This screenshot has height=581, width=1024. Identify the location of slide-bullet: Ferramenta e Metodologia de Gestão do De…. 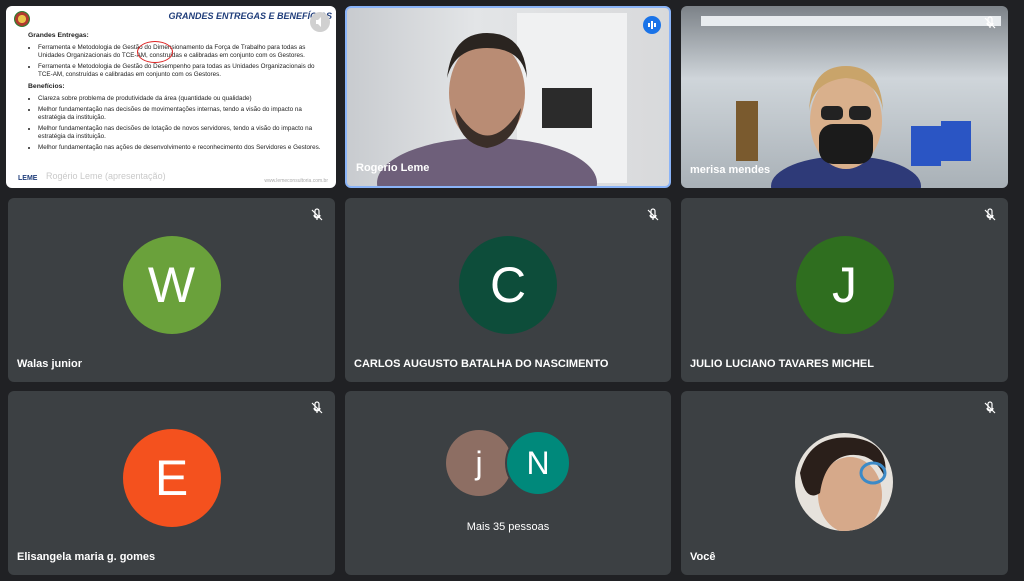
(183, 71).